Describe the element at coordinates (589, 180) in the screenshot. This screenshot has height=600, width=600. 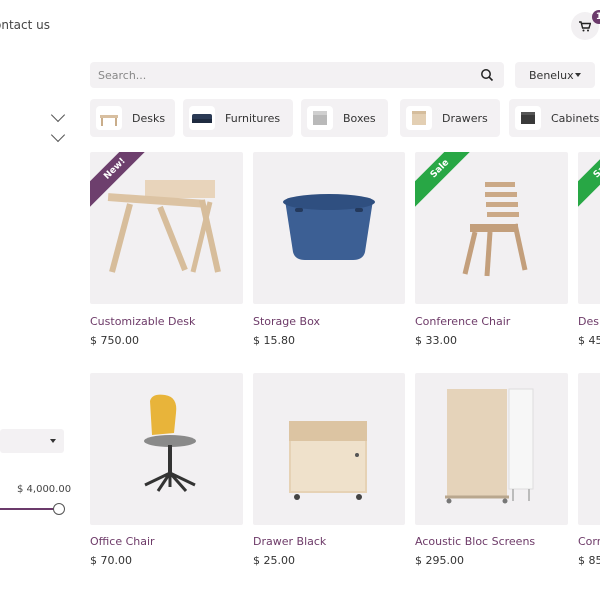
I see `sale-ribbon: Sale` at that location.